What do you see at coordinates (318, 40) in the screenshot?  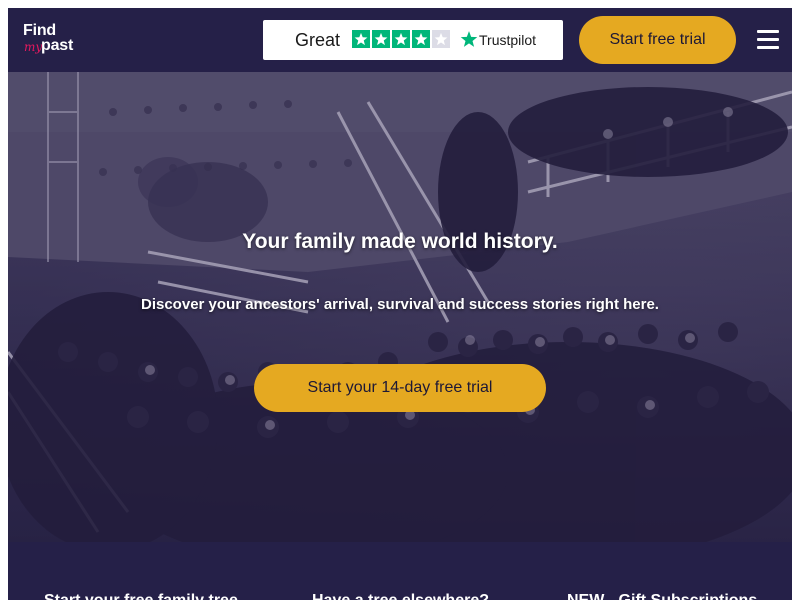 I see `trustpilot-rating-label: Great` at bounding box center [318, 40].